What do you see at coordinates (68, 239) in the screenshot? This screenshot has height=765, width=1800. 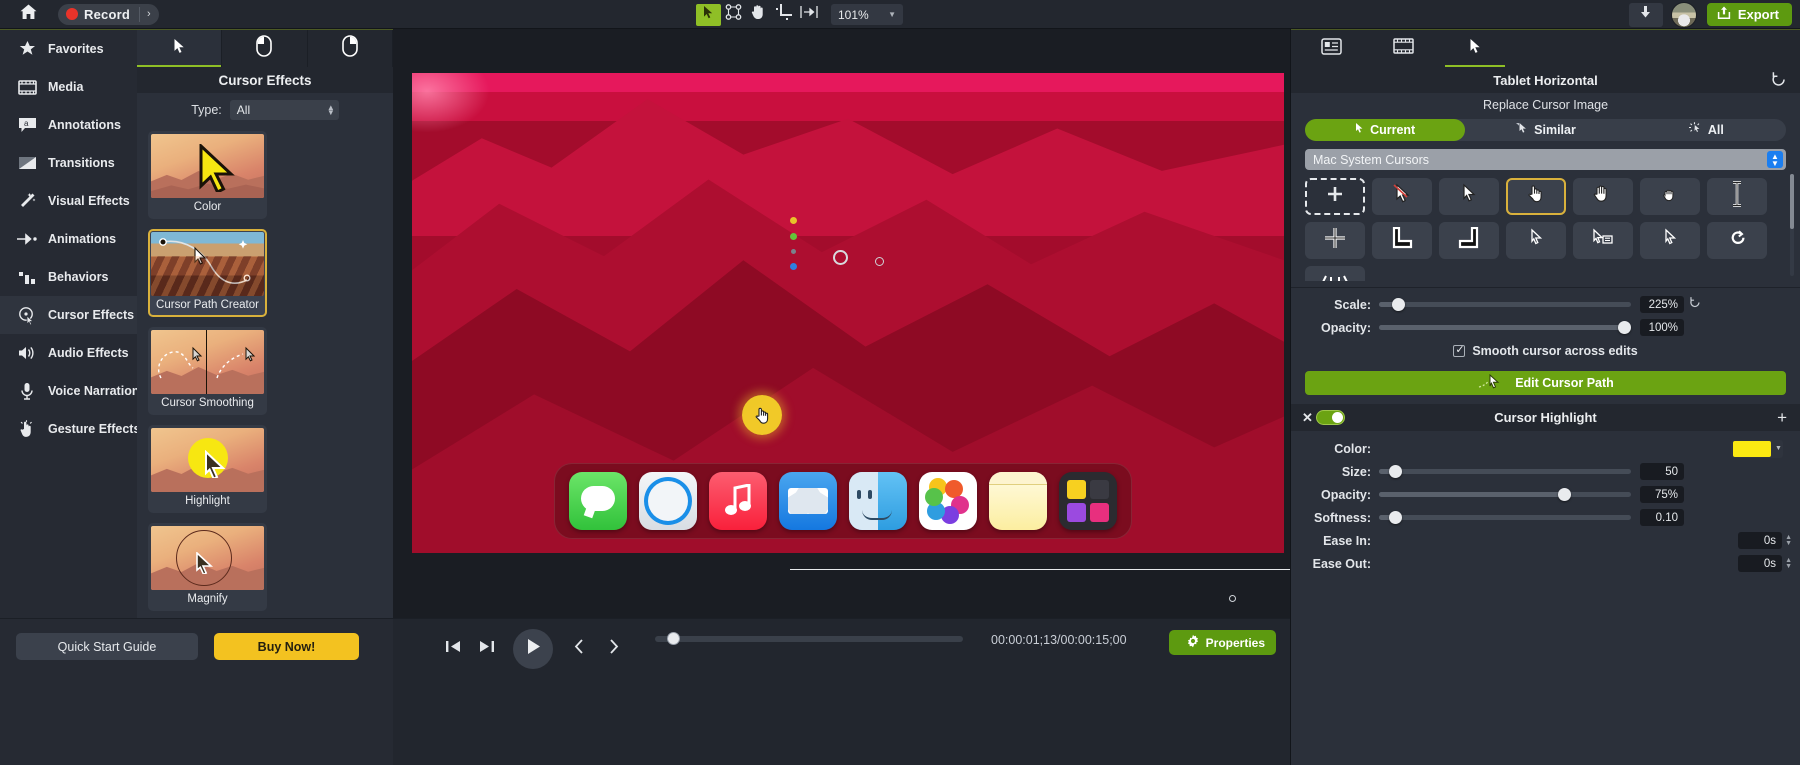 I see `sidebar-item-animations: Animations` at bounding box center [68, 239].